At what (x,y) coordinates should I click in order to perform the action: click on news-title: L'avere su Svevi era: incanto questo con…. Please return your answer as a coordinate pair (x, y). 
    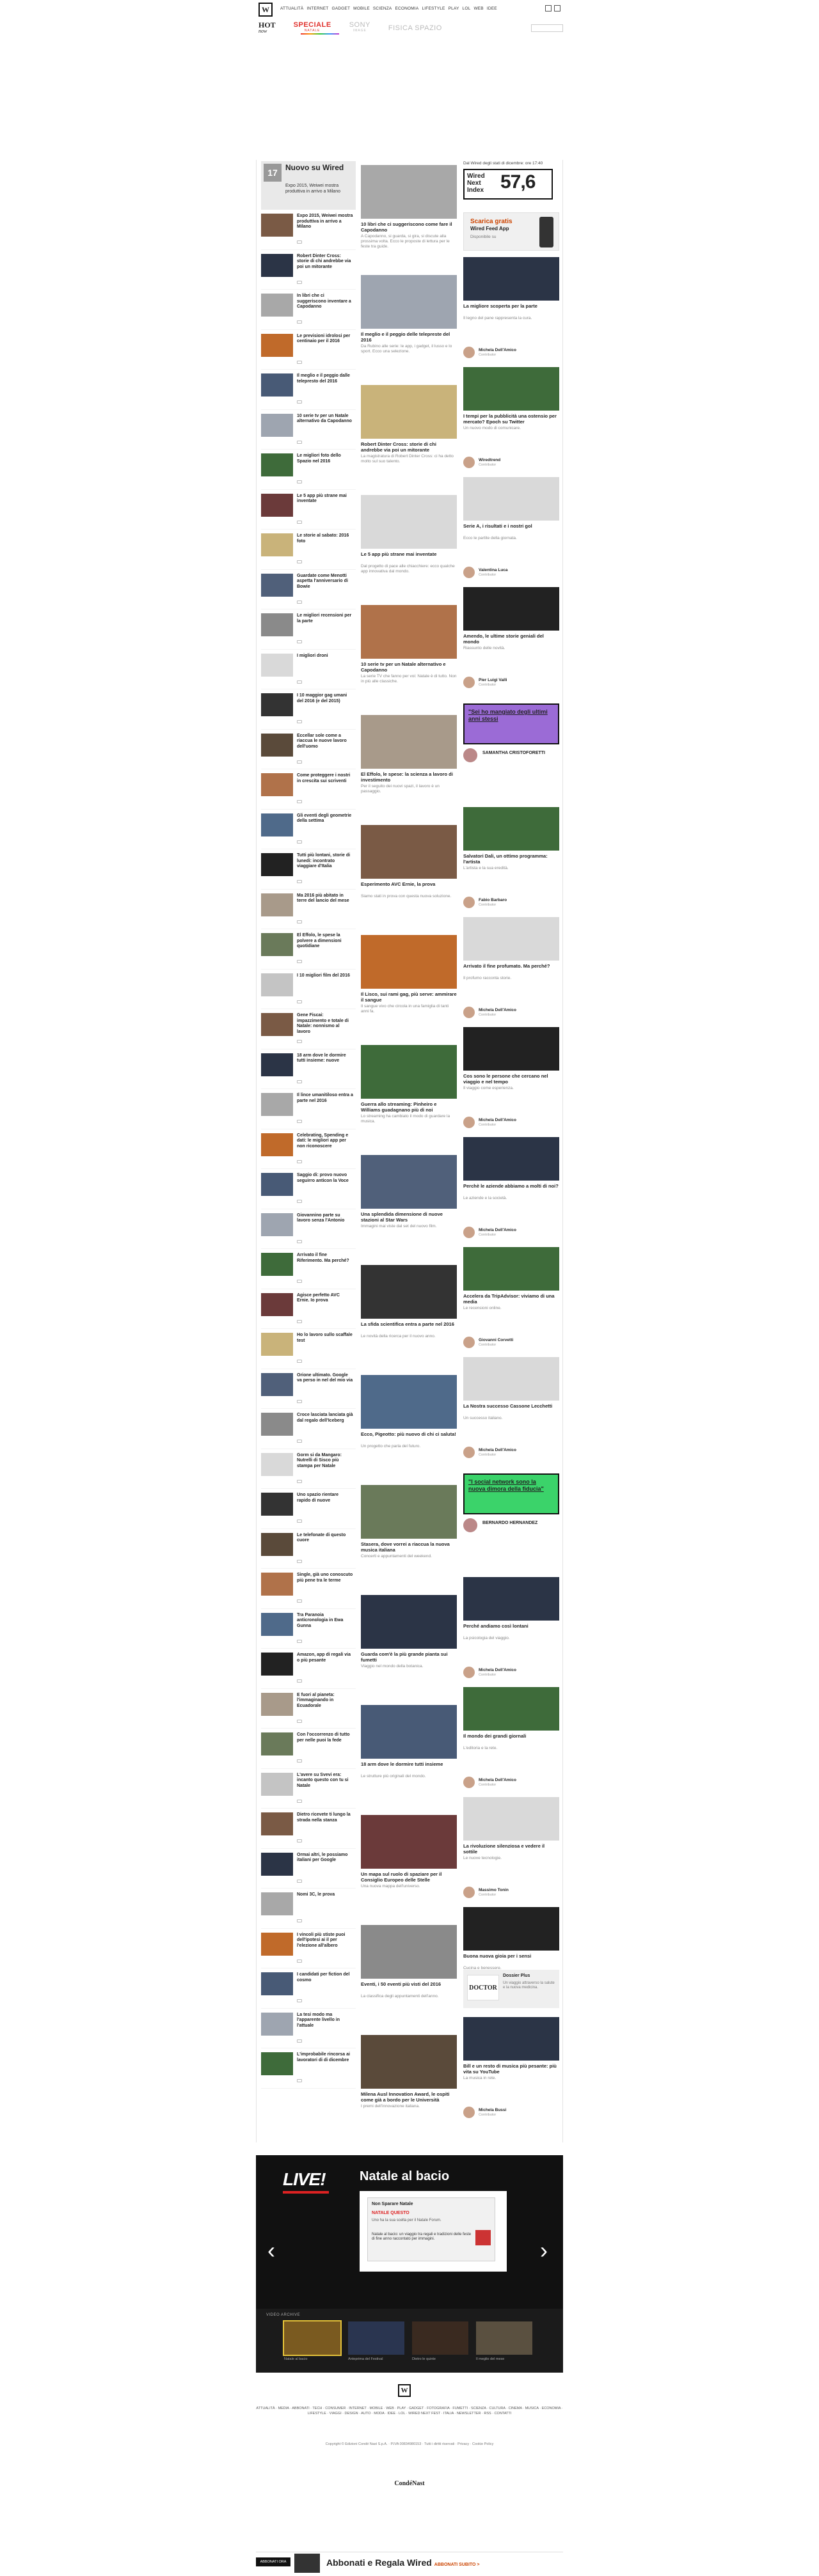
    Looking at the image, I should click on (325, 1781).